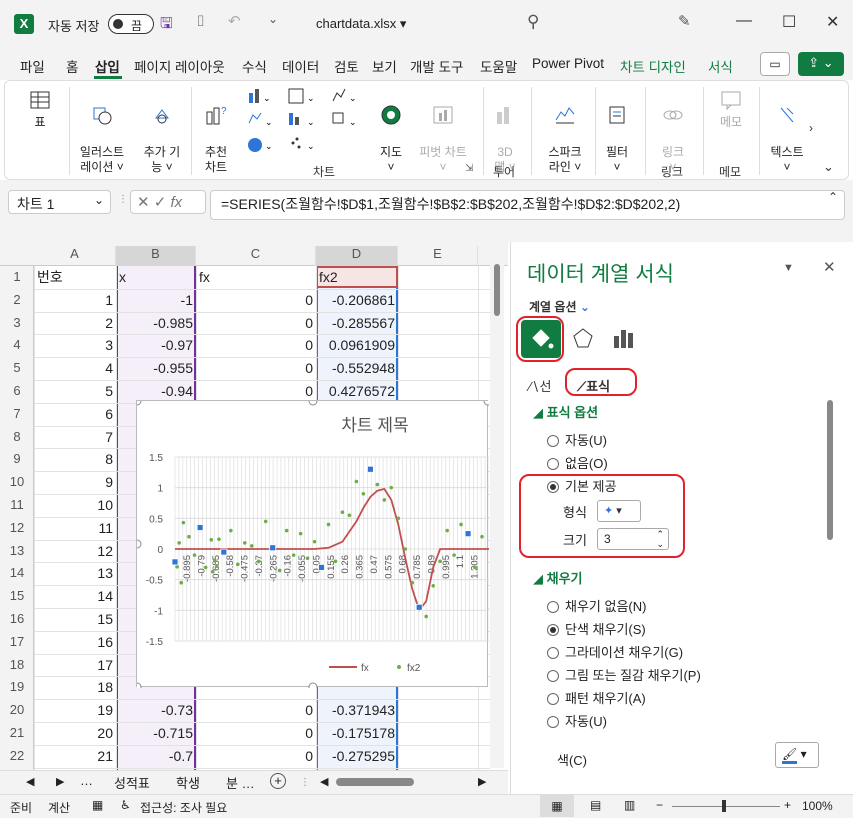 The height and width of the screenshot is (818, 853). What do you see at coordinates (596, 605) in the screenshot?
I see `fill-none-radio: 채우기 없음(N)` at bounding box center [596, 605].